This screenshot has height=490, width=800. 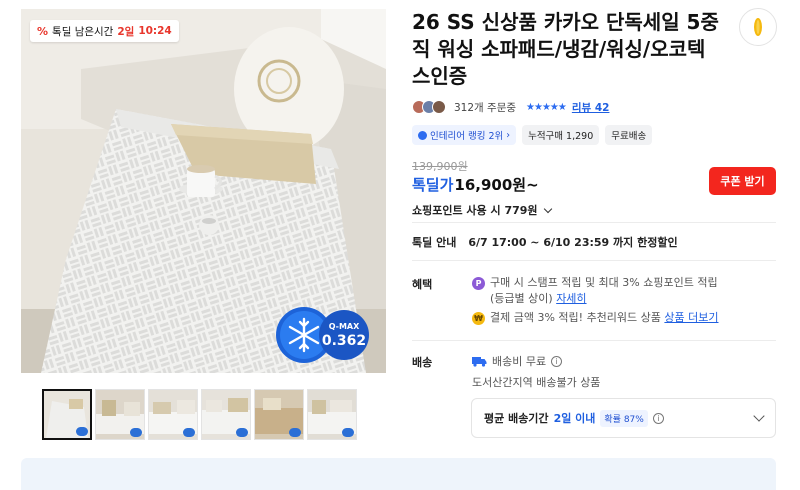 What do you see at coordinates (516, 418) in the screenshot?
I see `avg-delivery-label: 평균 배송기간` at bounding box center [516, 418].